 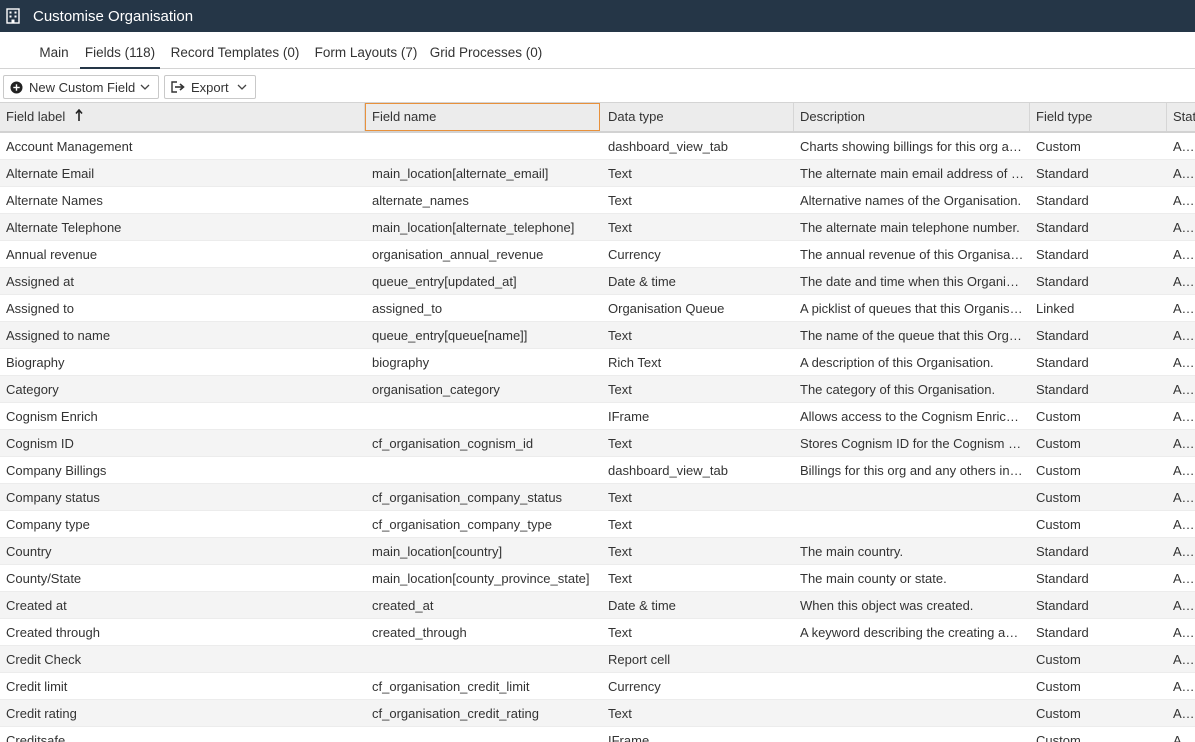 I want to click on field-name-cell: organisation_category, so click(x=436, y=389).